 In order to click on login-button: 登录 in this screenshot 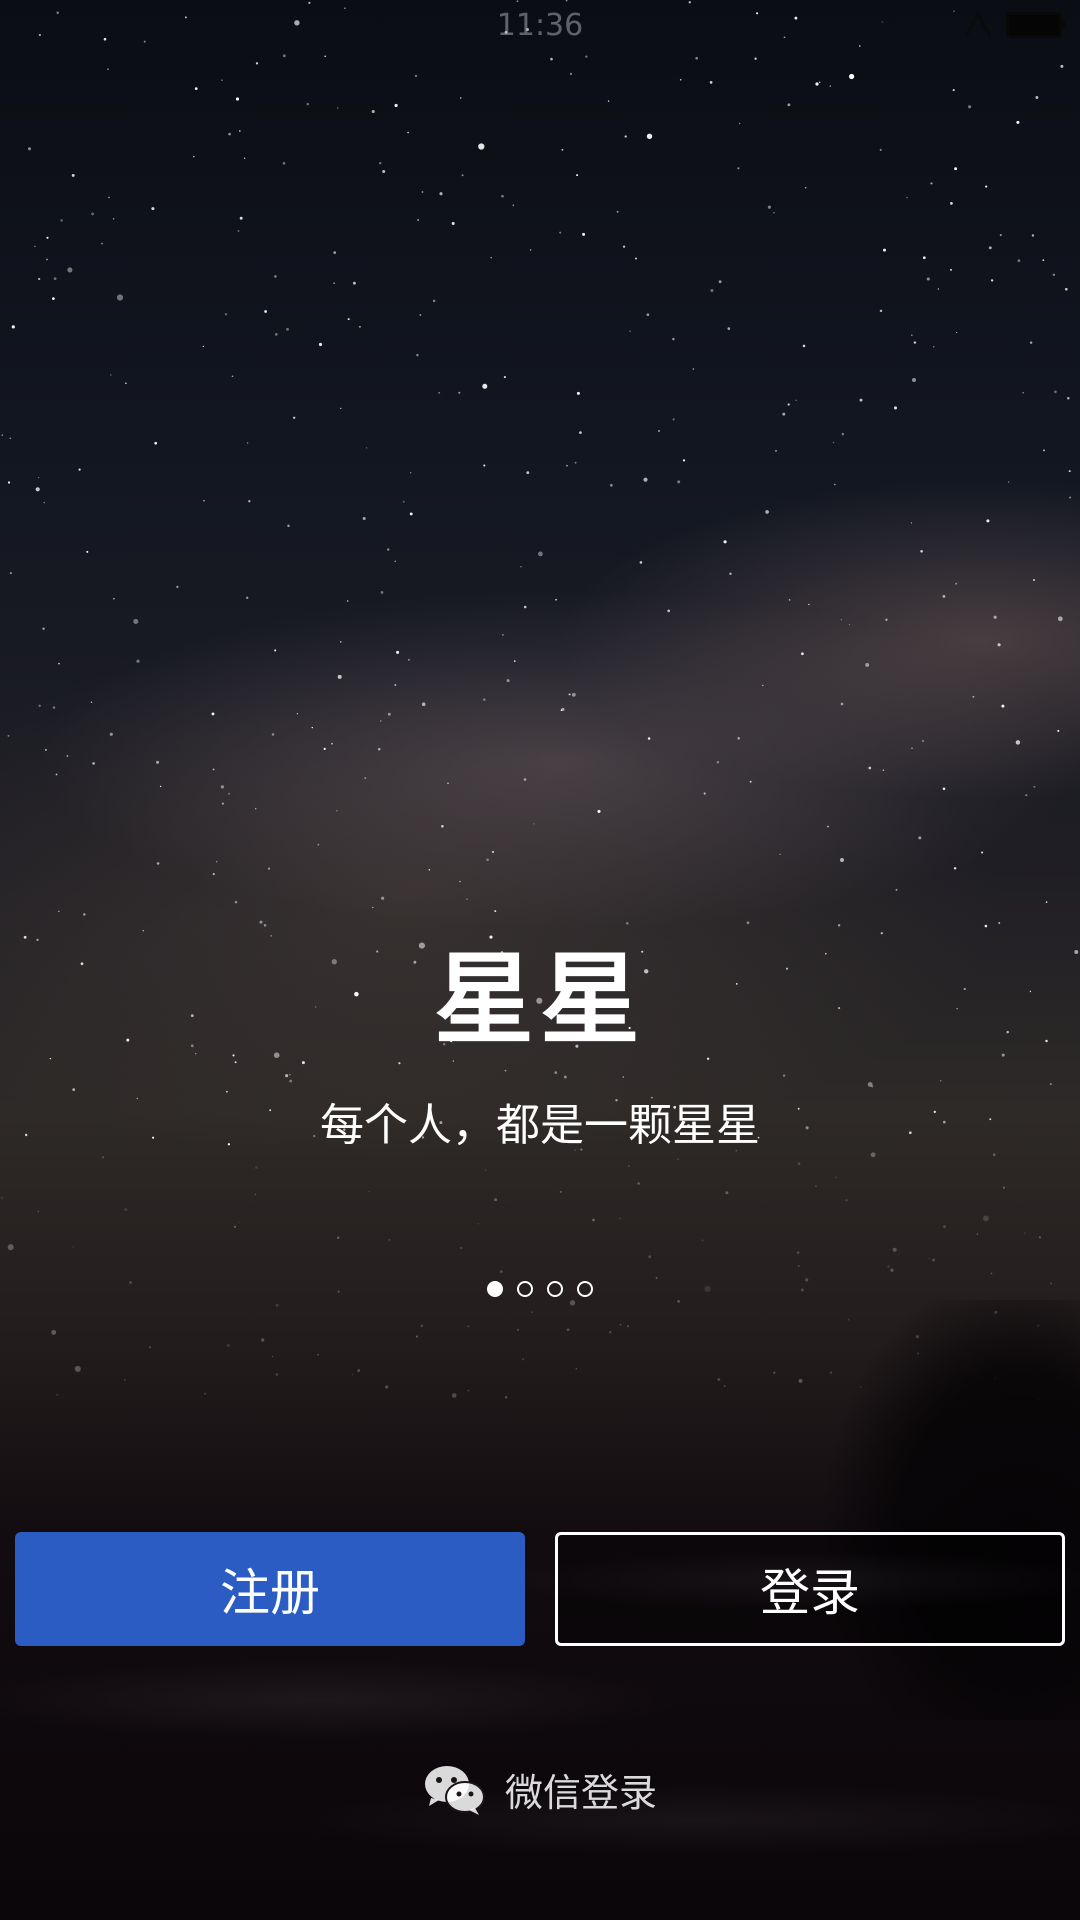, I will do `click(810, 1589)`.